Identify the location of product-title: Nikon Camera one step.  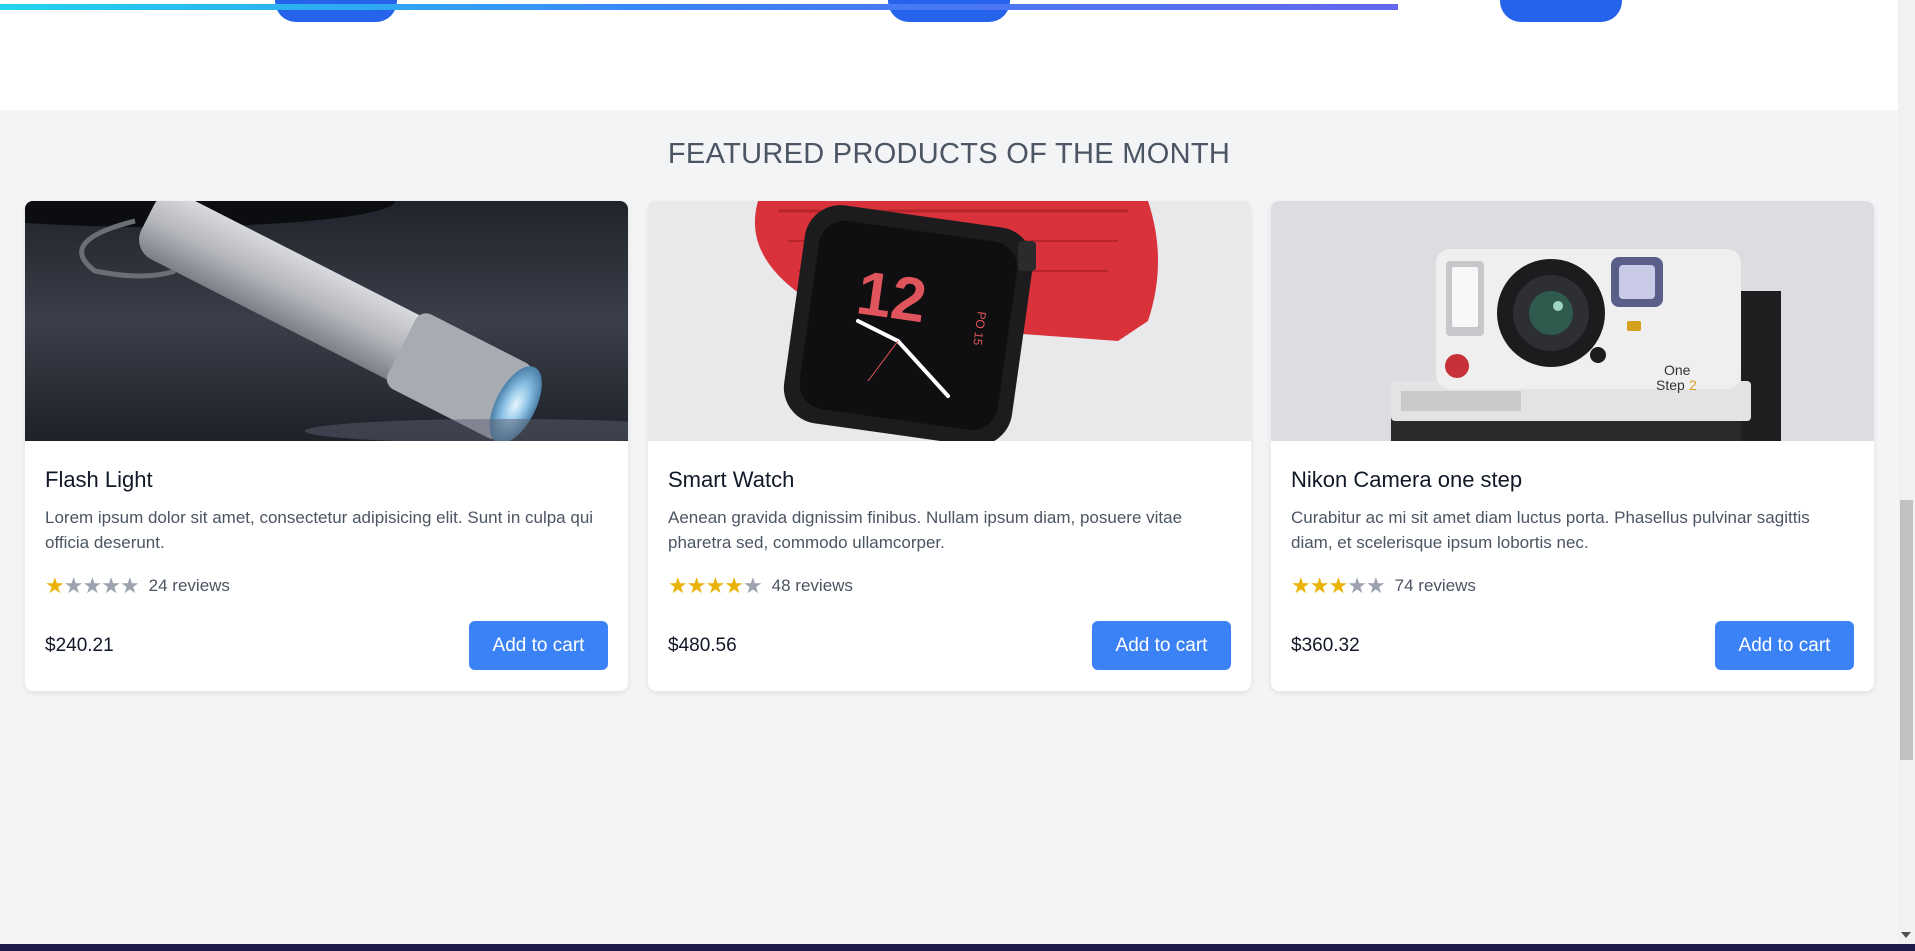
(1406, 480).